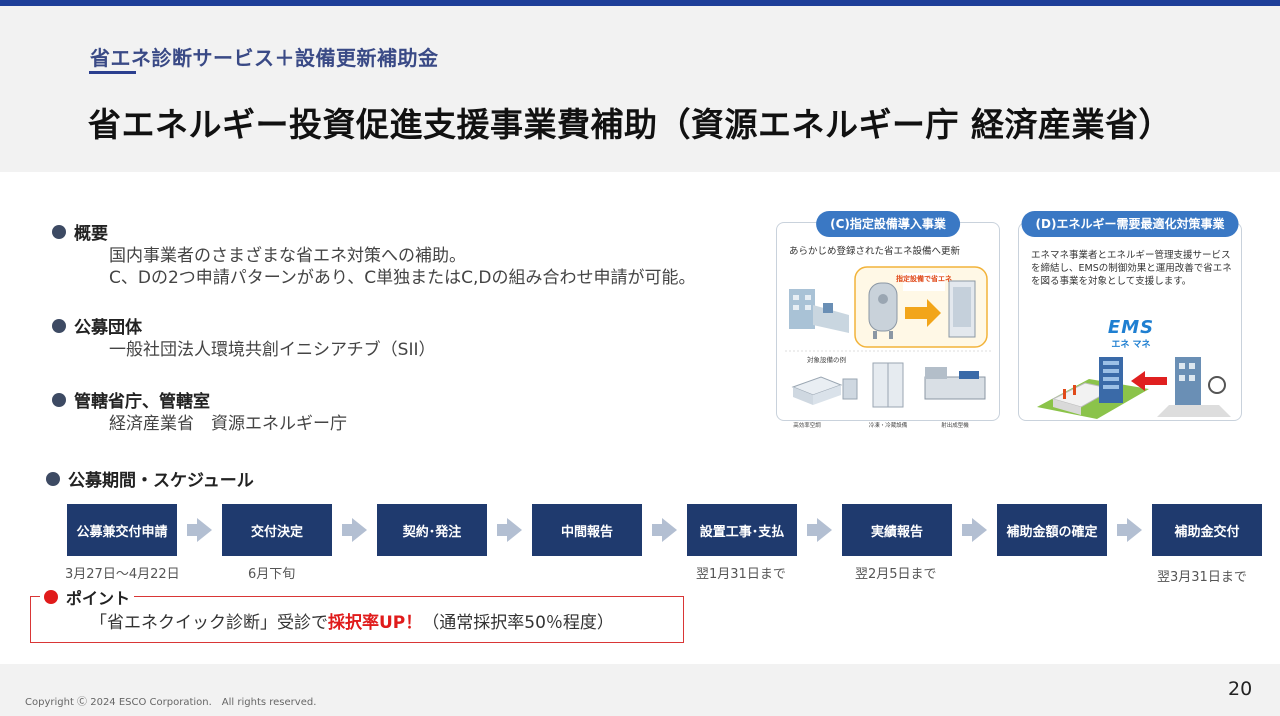  Describe the element at coordinates (272, 350) in the screenshot. I see `org-line: 一般社団法人環境共創イニシアチブ（SII）` at that location.